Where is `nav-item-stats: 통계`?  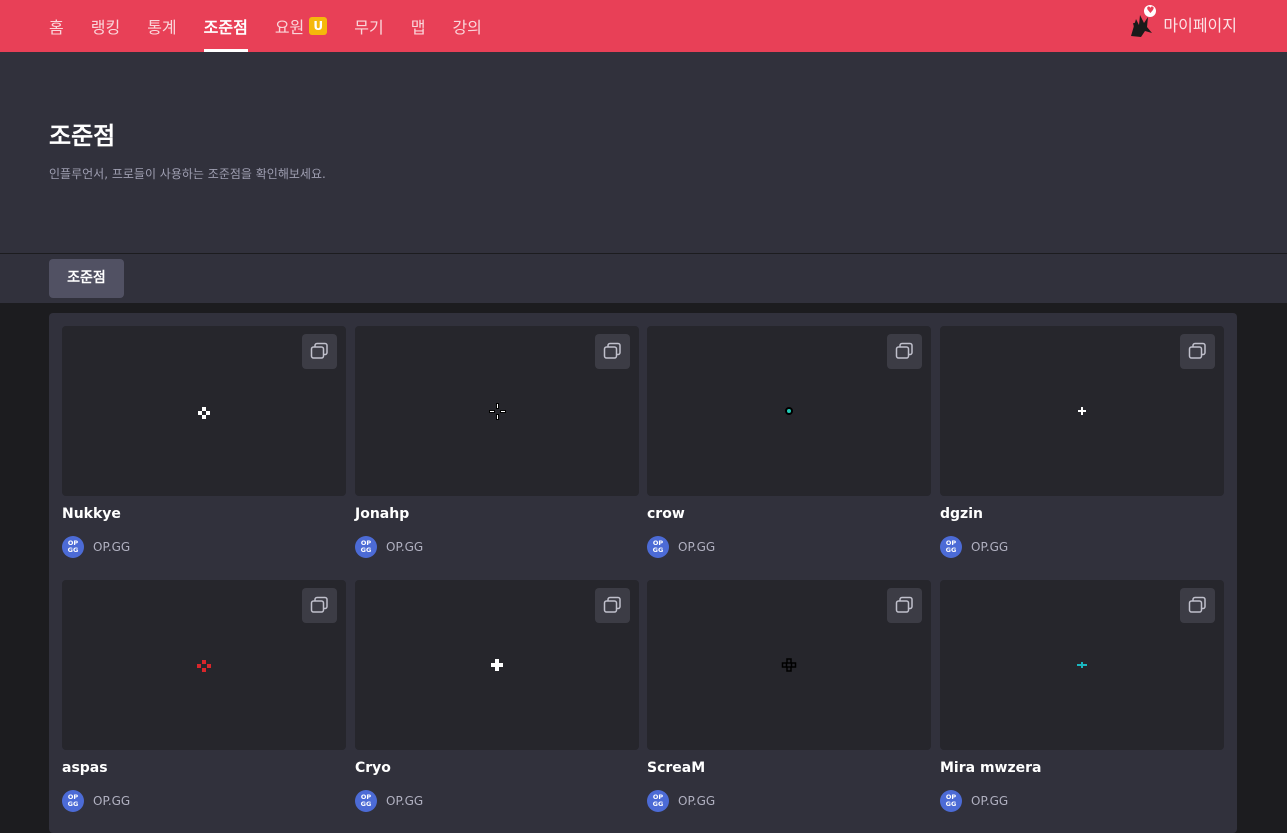 nav-item-stats: 통계 is located at coordinates (161, 26).